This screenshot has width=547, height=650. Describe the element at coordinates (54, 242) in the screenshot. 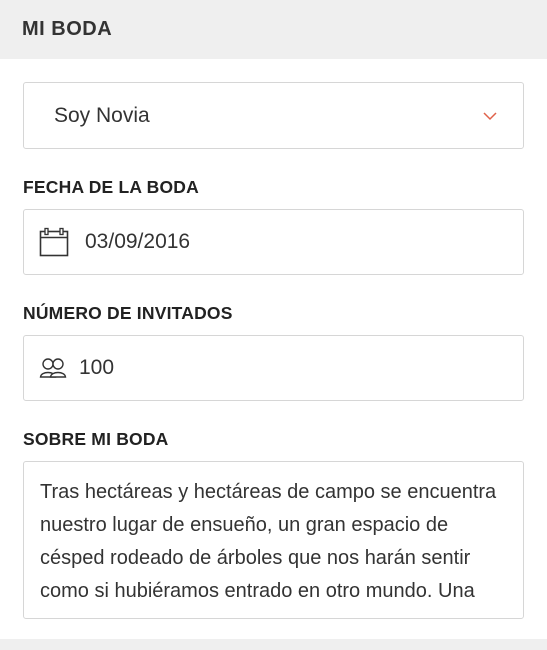

I see `calendar-icon` at that location.